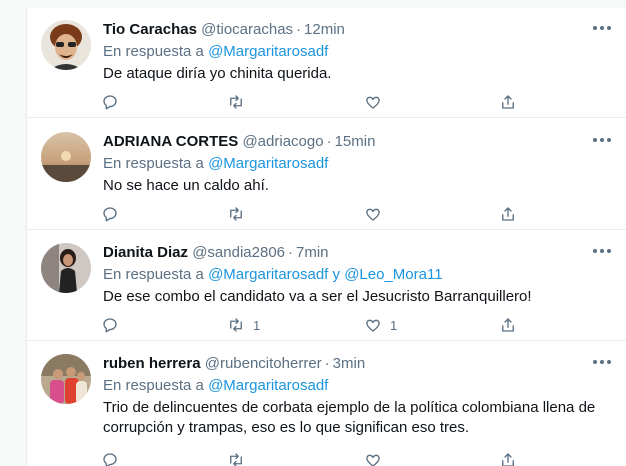 Image resolution: width=626 pixels, height=466 pixels. What do you see at coordinates (313, 325) in the screenshot?
I see `tweet-actions: 1 1` at bounding box center [313, 325].